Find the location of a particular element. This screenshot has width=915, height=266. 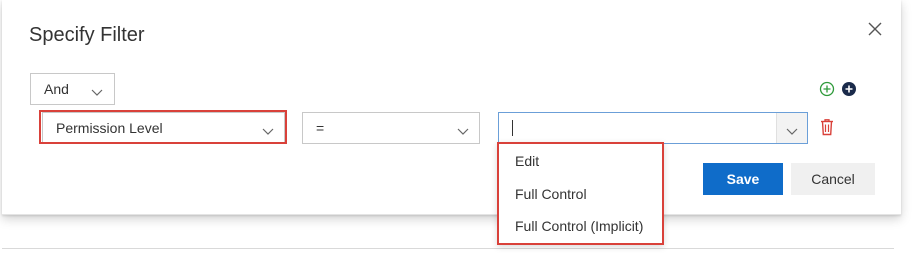

dialog-title: Specify Filter is located at coordinates (87, 35).